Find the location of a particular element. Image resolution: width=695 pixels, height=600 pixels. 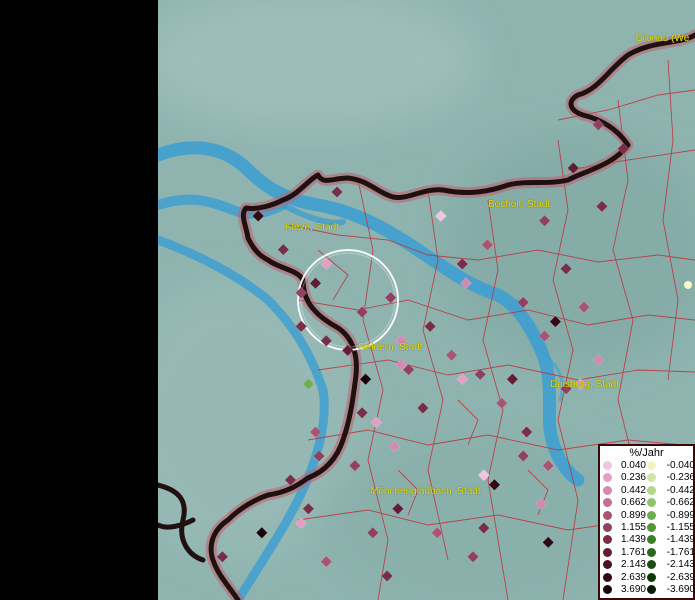

legend-value: -1.155 is located at coordinates (680, 527).